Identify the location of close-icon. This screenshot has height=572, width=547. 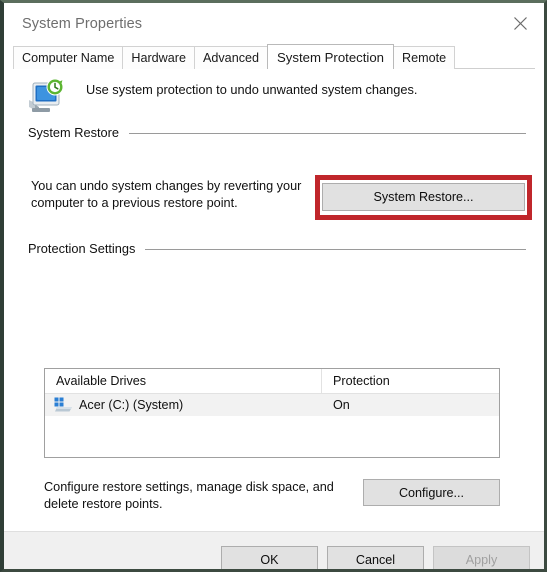
(520, 23).